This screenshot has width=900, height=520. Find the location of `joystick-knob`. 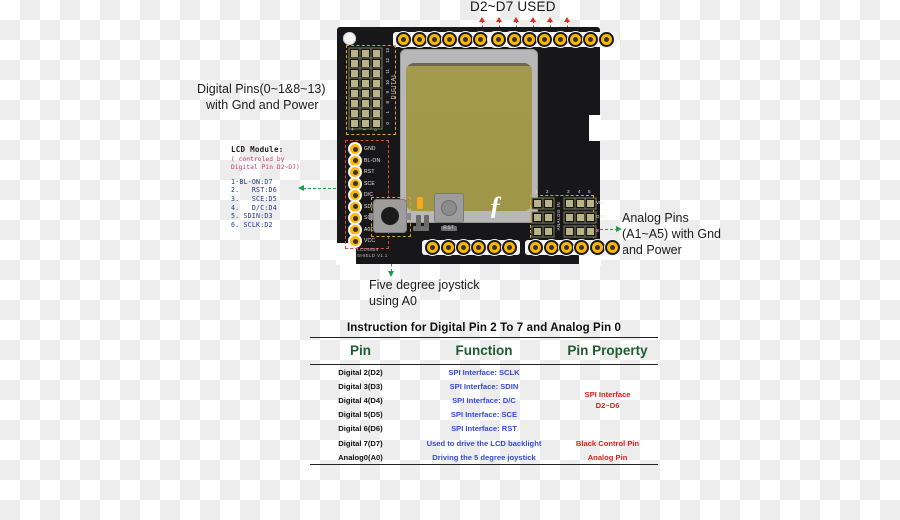

joystick-knob is located at coordinates (390, 216).